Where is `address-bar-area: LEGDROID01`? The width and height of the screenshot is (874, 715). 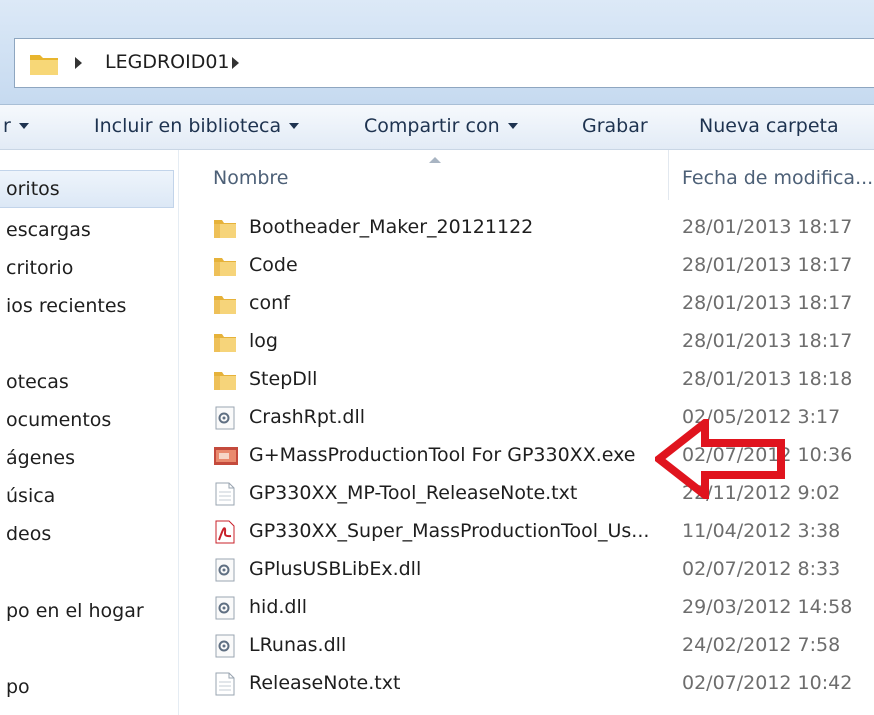
address-bar-area: LEGDROID01 is located at coordinates (437, 52).